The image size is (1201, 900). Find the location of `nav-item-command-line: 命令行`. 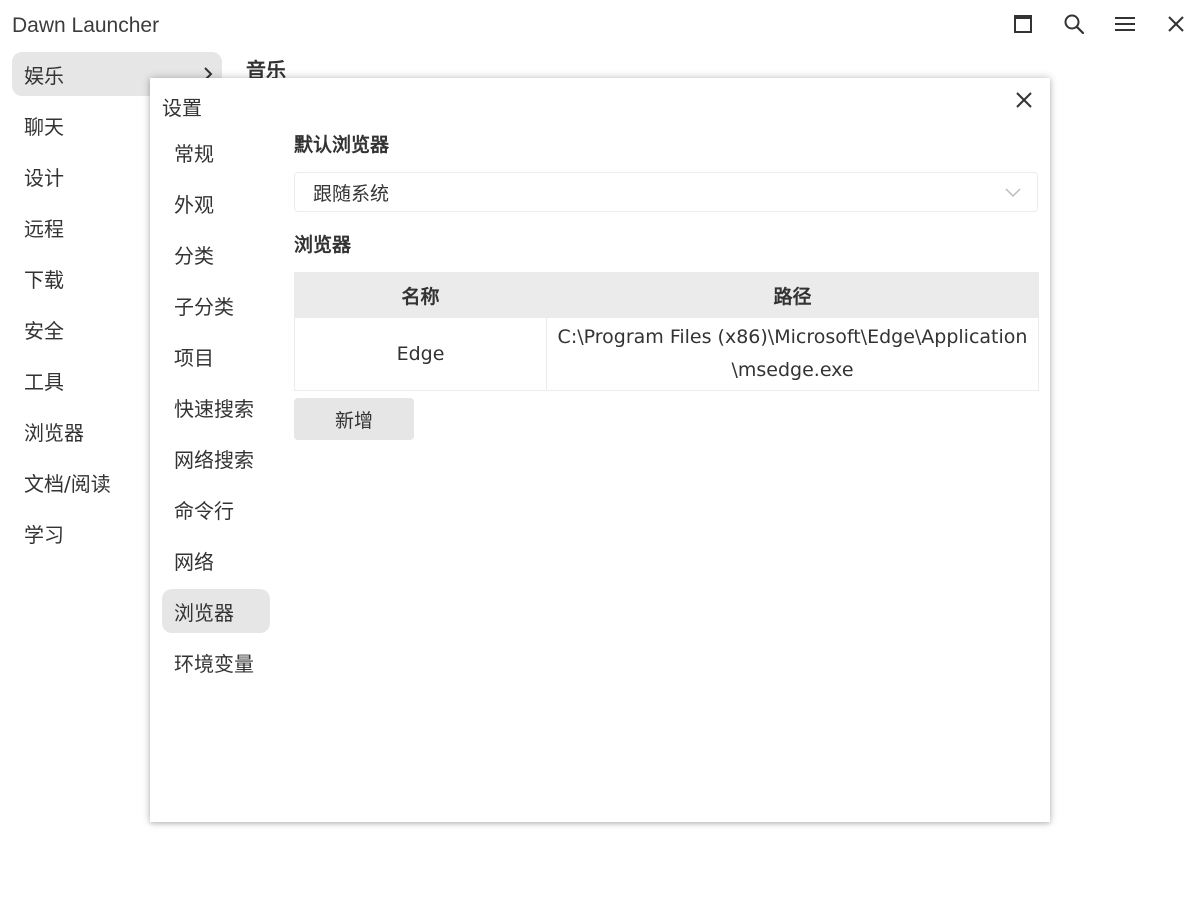

nav-item-command-line: 命令行 is located at coordinates (216, 509).